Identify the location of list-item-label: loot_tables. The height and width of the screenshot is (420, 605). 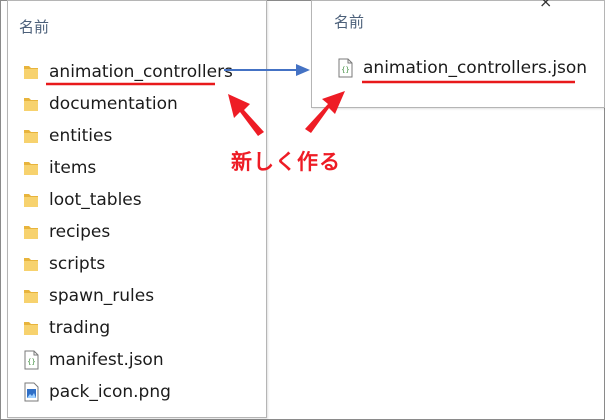
(95, 200).